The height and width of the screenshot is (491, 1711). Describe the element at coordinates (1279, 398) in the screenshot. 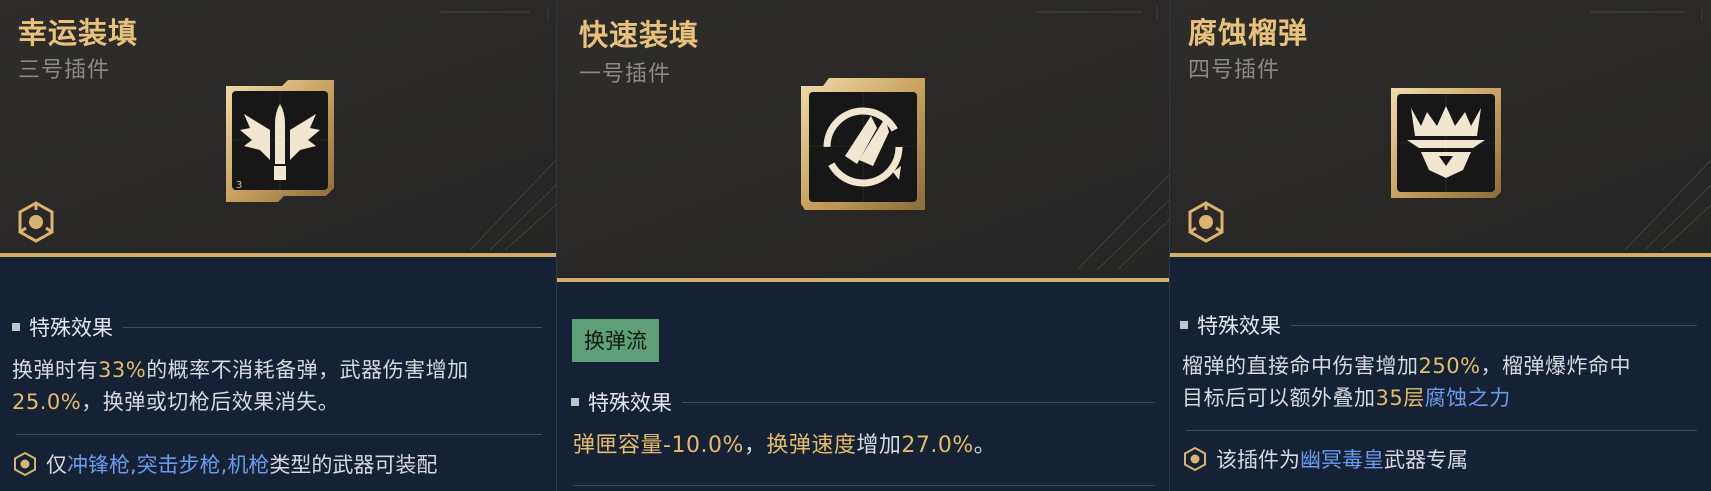

I see `effect-text: 目标后可以额外叠加` at that location.